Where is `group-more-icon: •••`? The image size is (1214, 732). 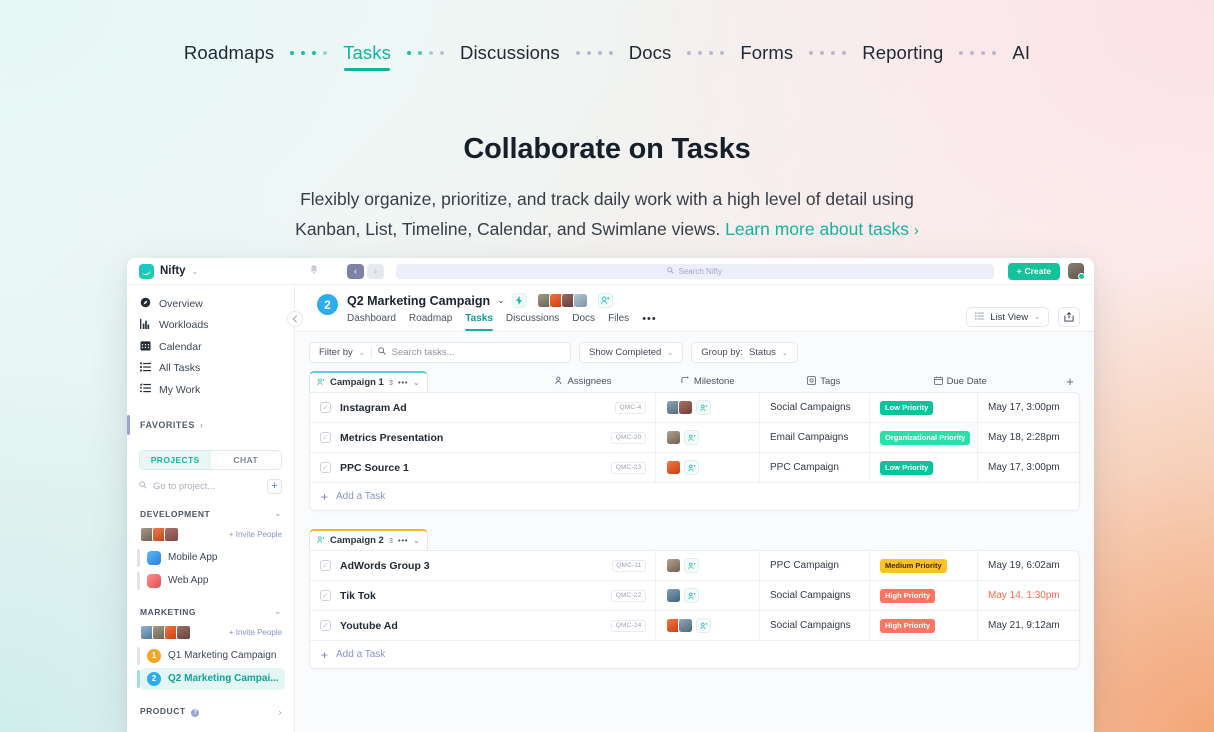 group-more-icon: ••• is located at coordinates (403, 382).